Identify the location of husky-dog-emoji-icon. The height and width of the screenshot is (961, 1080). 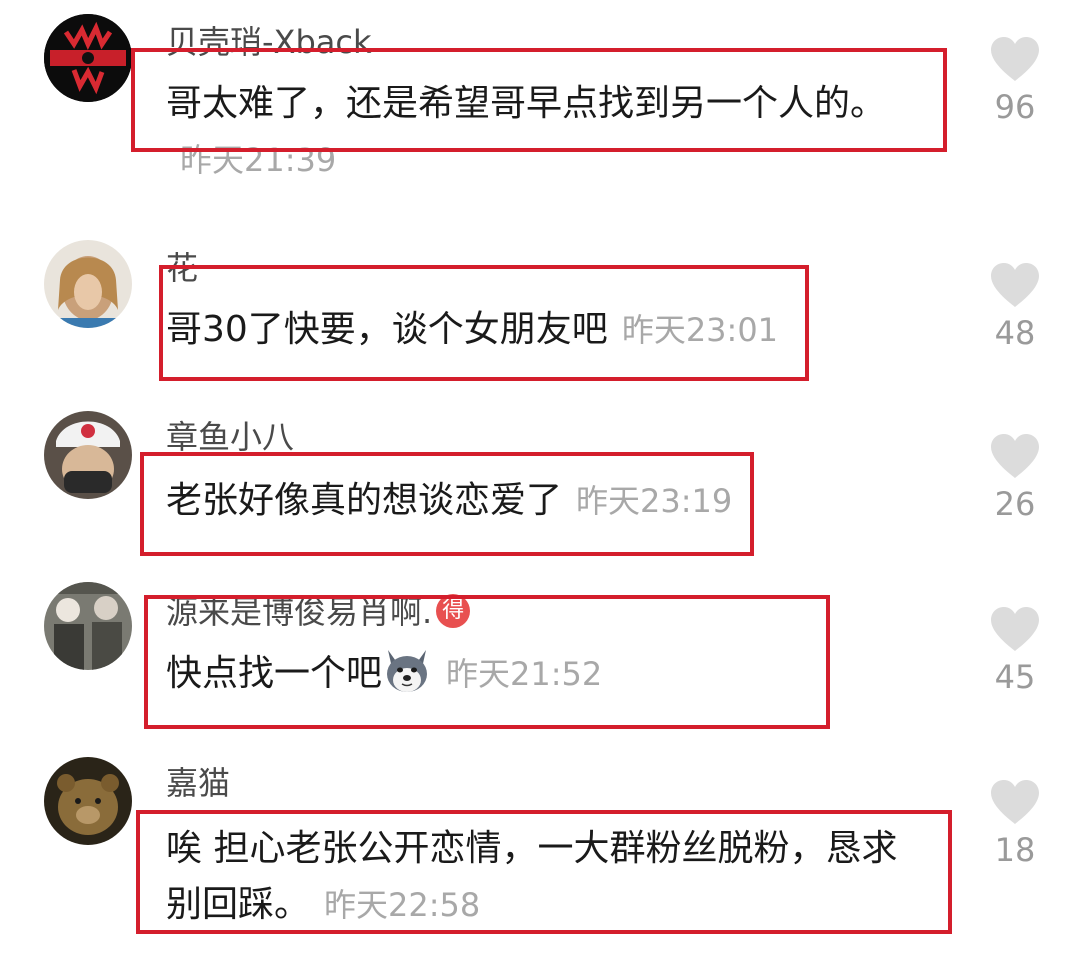
(407, 671).